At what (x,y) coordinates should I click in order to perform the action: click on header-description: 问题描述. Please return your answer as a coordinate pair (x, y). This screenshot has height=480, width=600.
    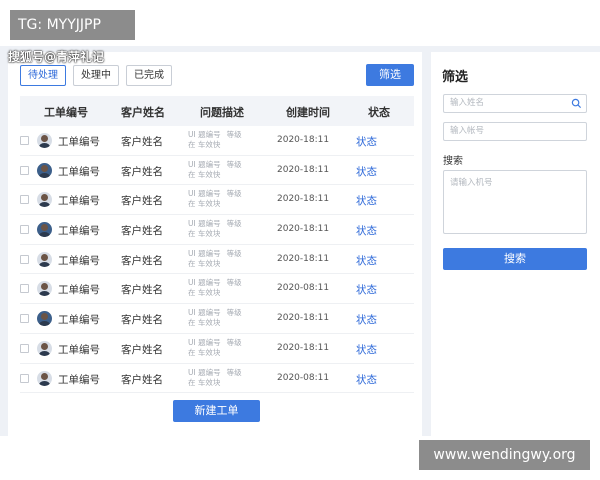
    Looking at the image, I should click on (222, 112).